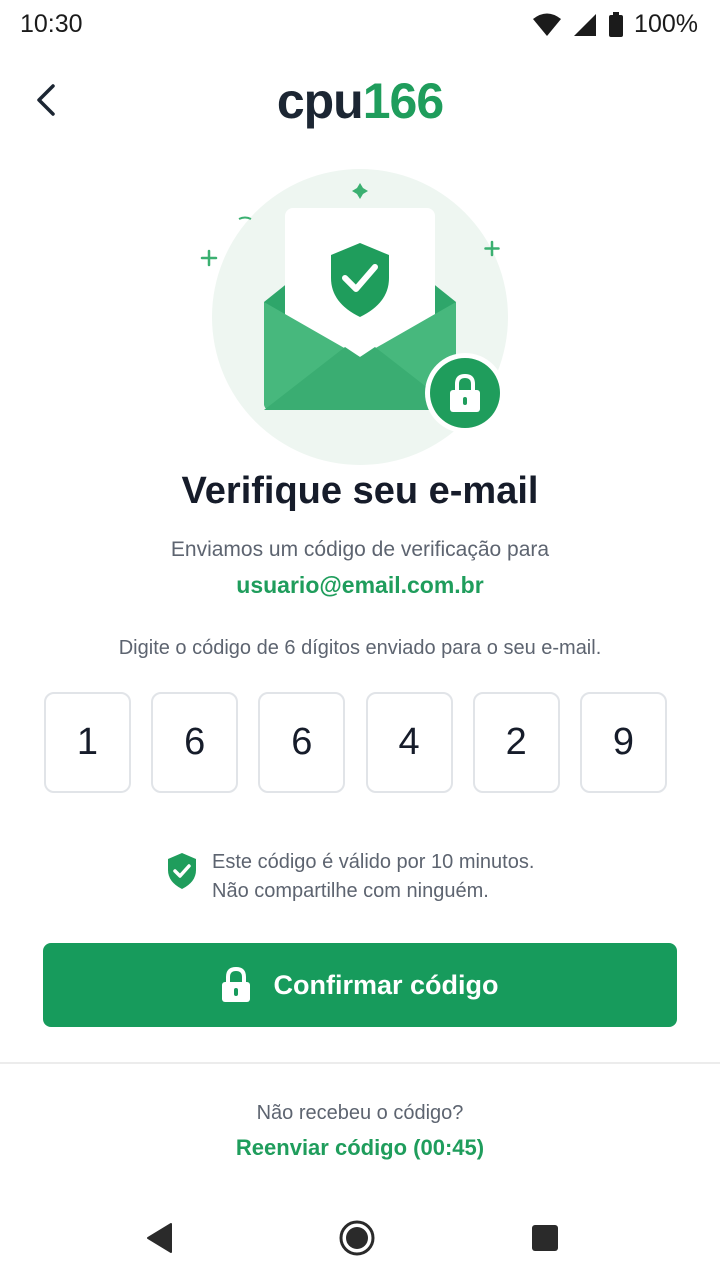  I want to click on recents-square-icon, so click(545, 1238).